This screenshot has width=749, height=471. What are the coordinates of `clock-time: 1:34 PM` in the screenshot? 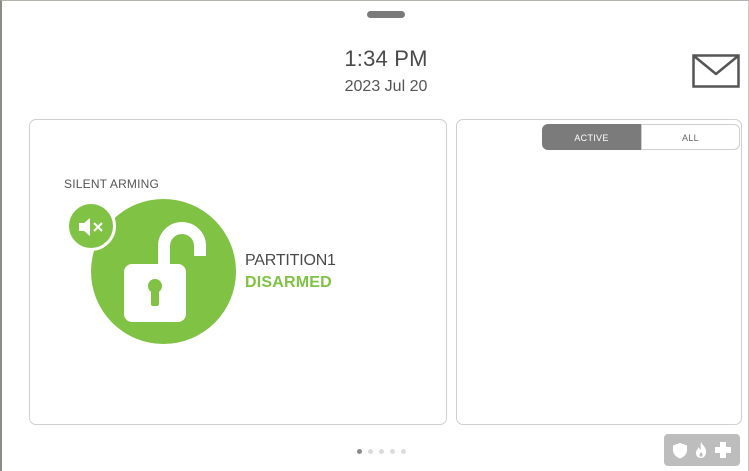 It's located at (386, 58).